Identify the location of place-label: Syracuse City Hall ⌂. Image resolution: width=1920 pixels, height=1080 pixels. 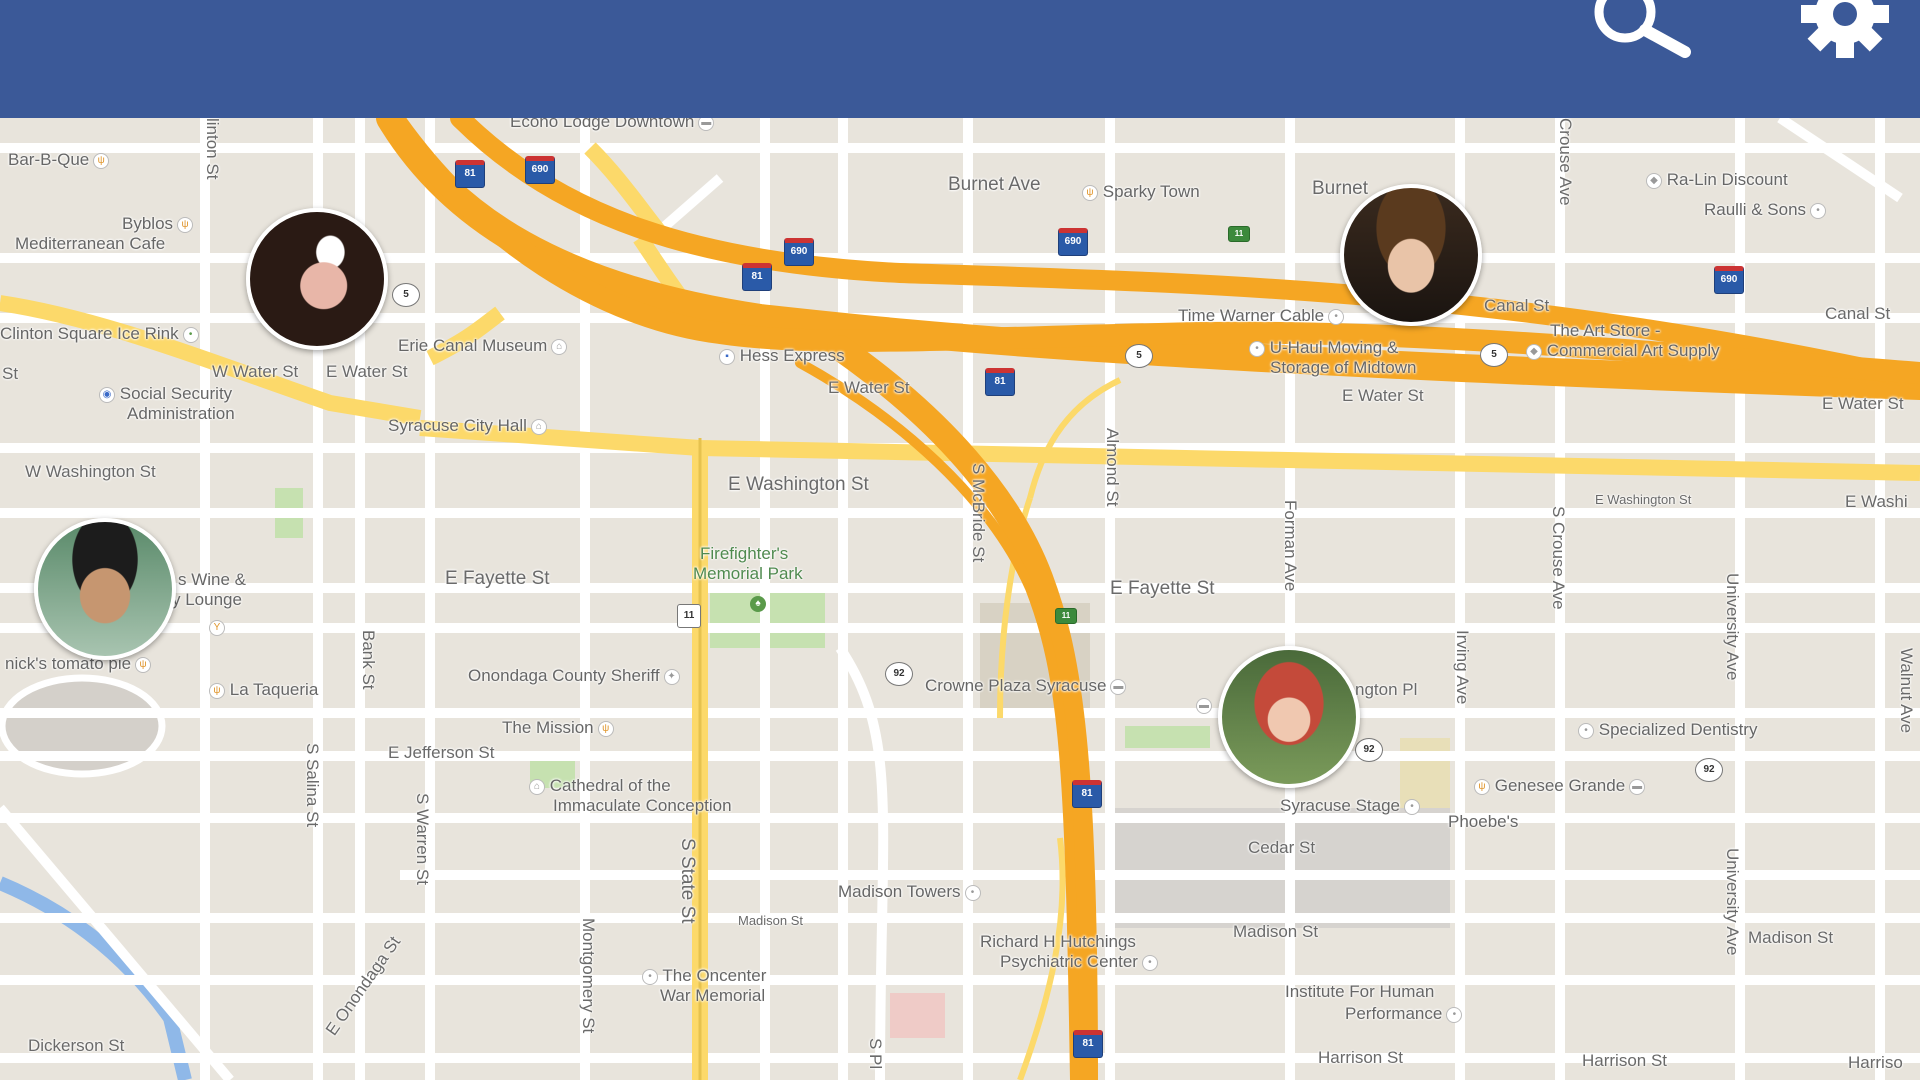
(467, 426).